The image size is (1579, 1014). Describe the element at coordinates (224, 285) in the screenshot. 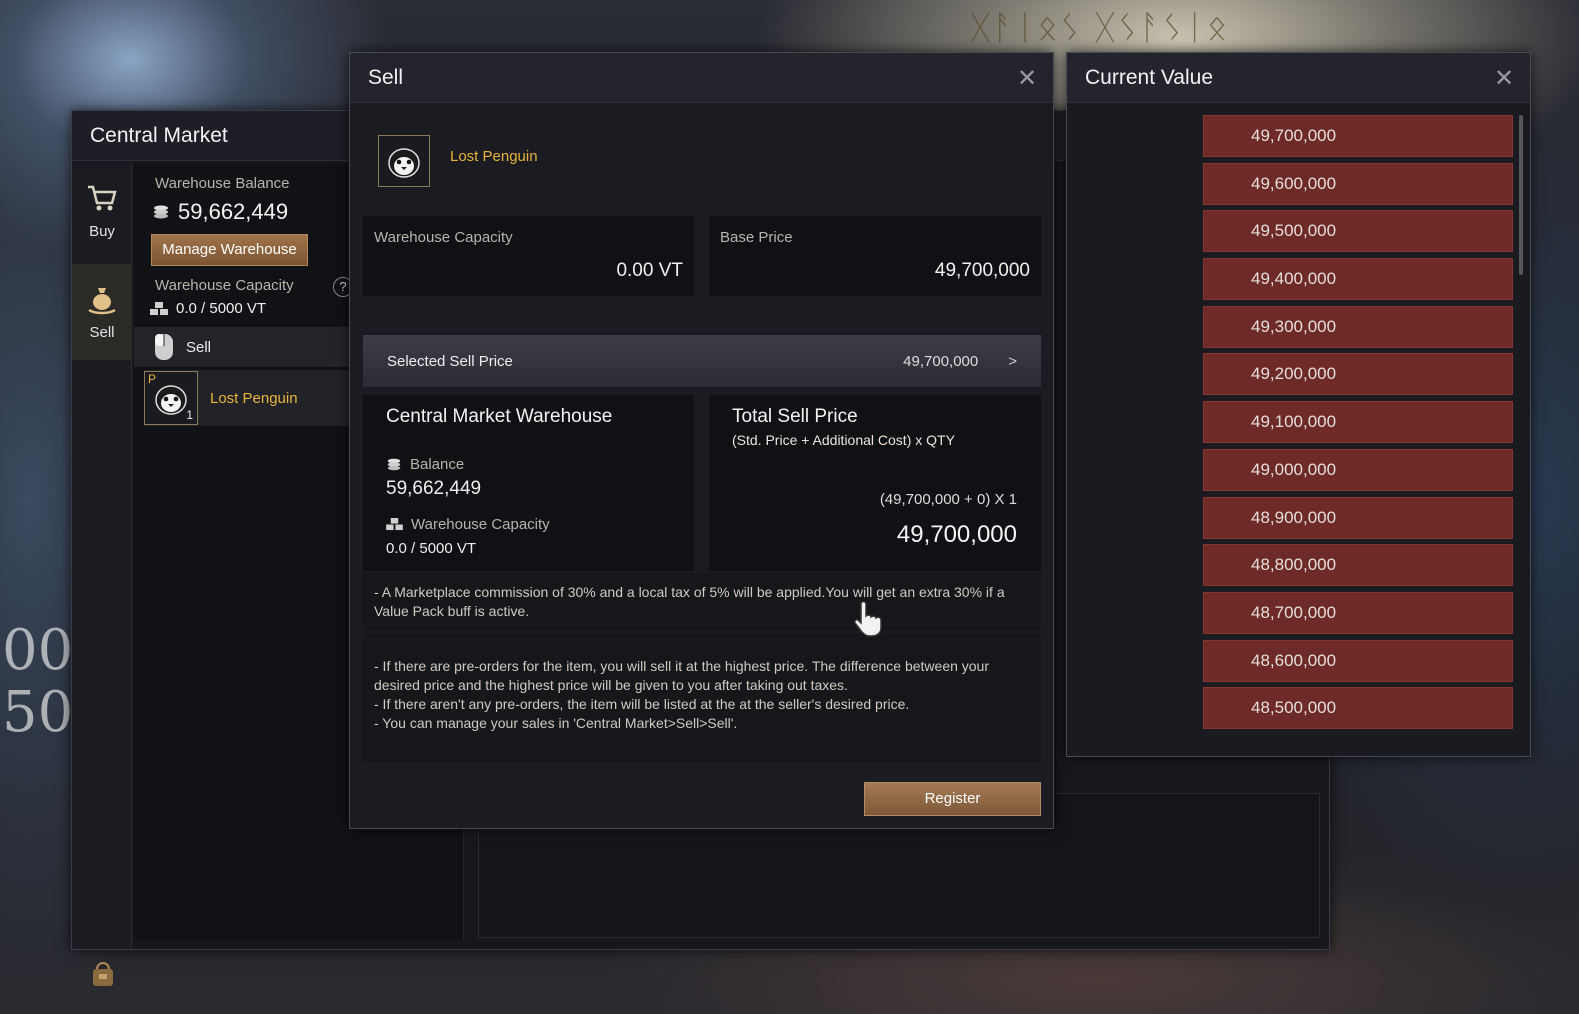

I see `warehouse-capacity-label: Warehouse Capacity` at that location.